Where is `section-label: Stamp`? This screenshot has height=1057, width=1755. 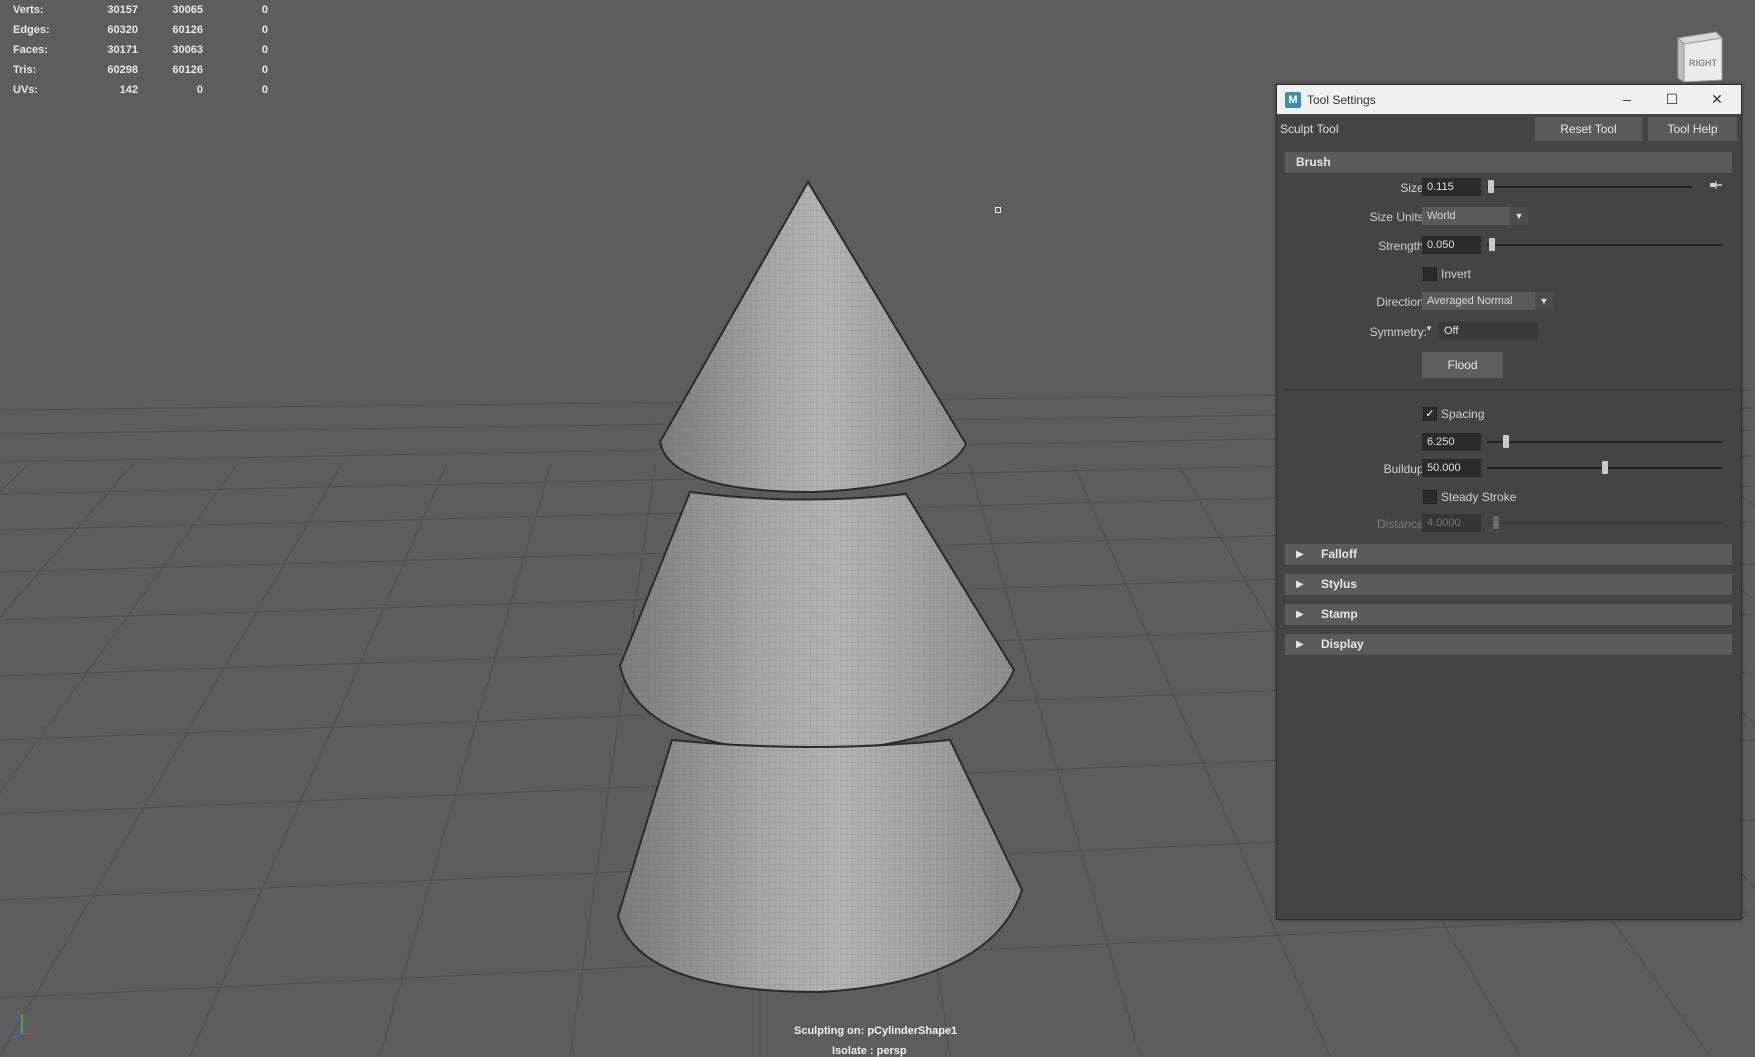 section-label: Stamp is located at coordinates (1339, 614).